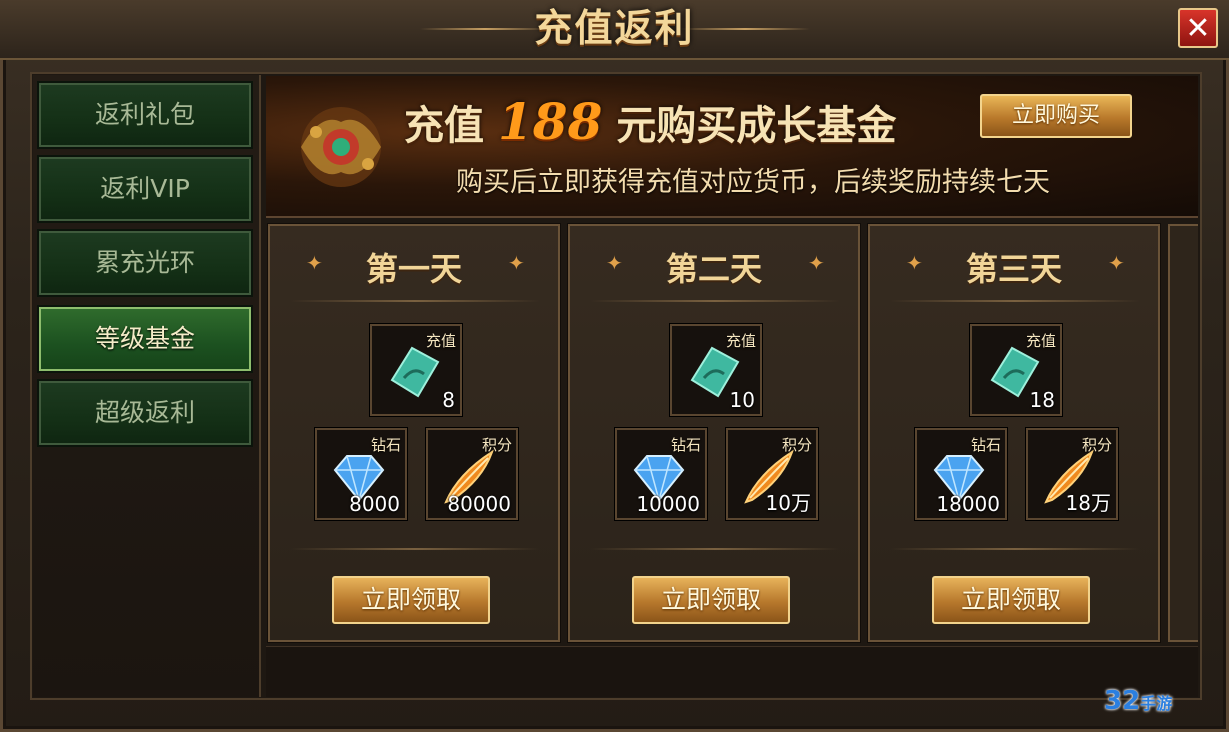  What do you see at coordinates (713, 269) in the screenshot?
I see `day-title: 第二天` at bounding box center [713, 269].